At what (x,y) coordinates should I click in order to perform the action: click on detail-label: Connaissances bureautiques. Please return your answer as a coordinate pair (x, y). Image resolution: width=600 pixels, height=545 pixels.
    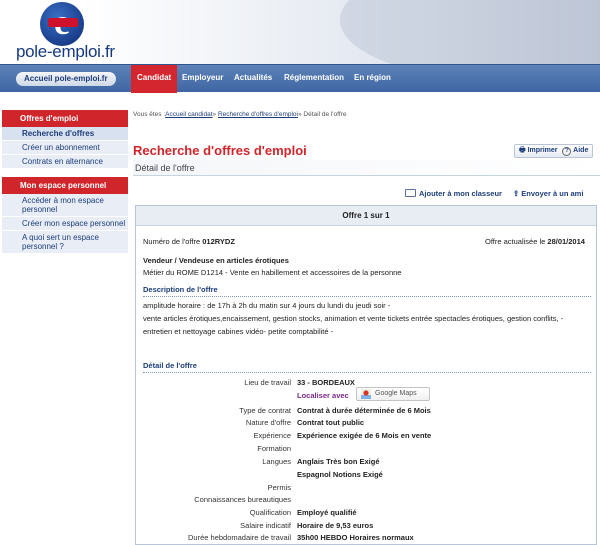
    Looking at the image, I should click on (242, 499).